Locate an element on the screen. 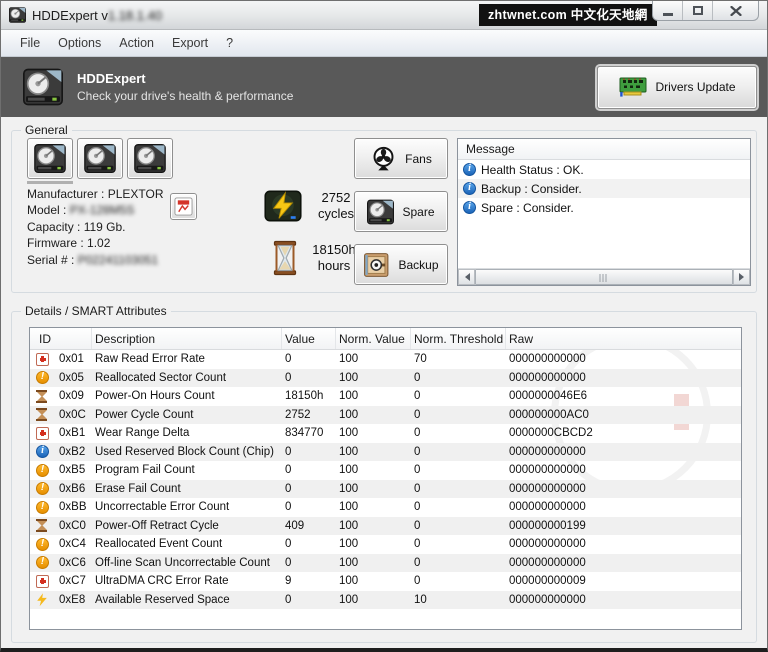  column-header-norm-threshold: Norm. Threshold is located at coordinates (458, 338).